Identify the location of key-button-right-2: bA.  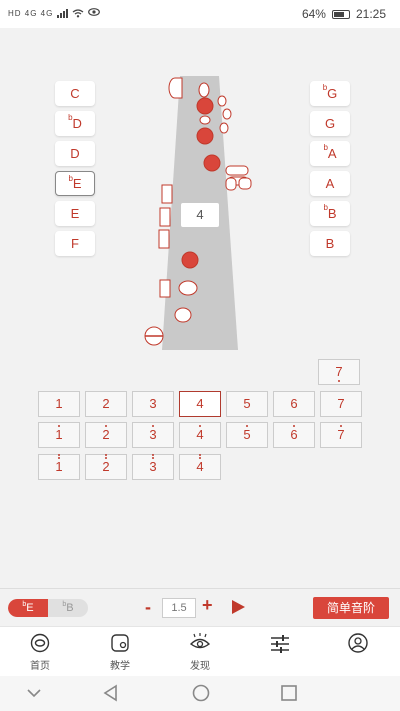
(330, 153).